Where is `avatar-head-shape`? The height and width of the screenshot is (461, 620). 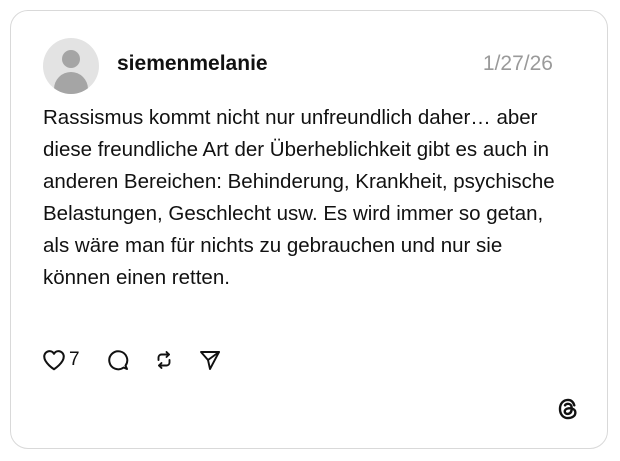 avatar-head-shape is located at coordinates (71, 59).